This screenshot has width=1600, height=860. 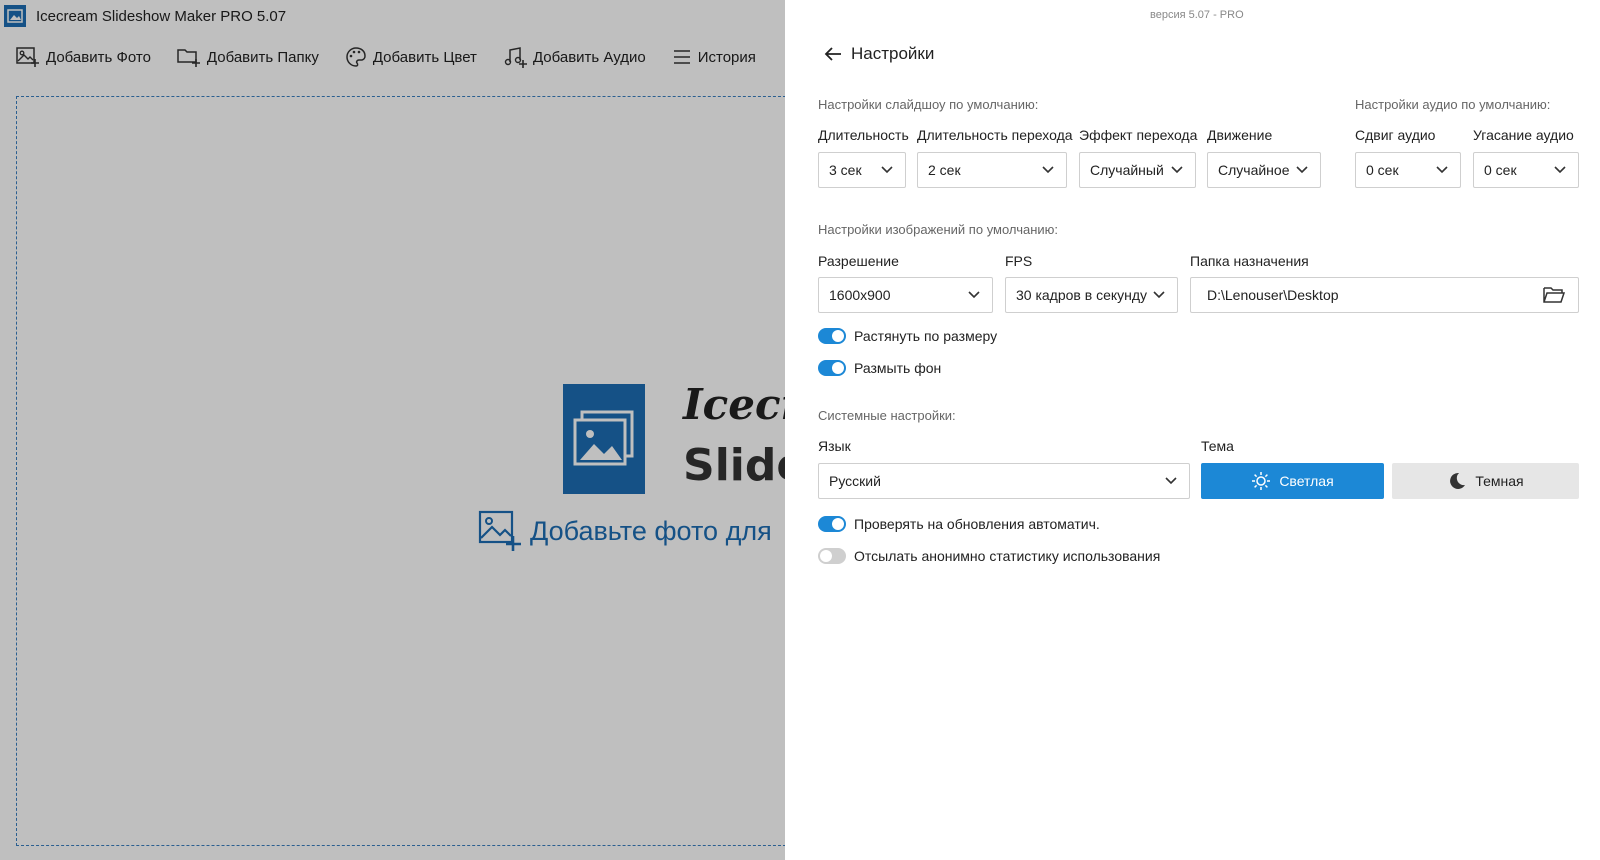 I want to click on resolution-label: Разрешение, so click(x=858, y=261).